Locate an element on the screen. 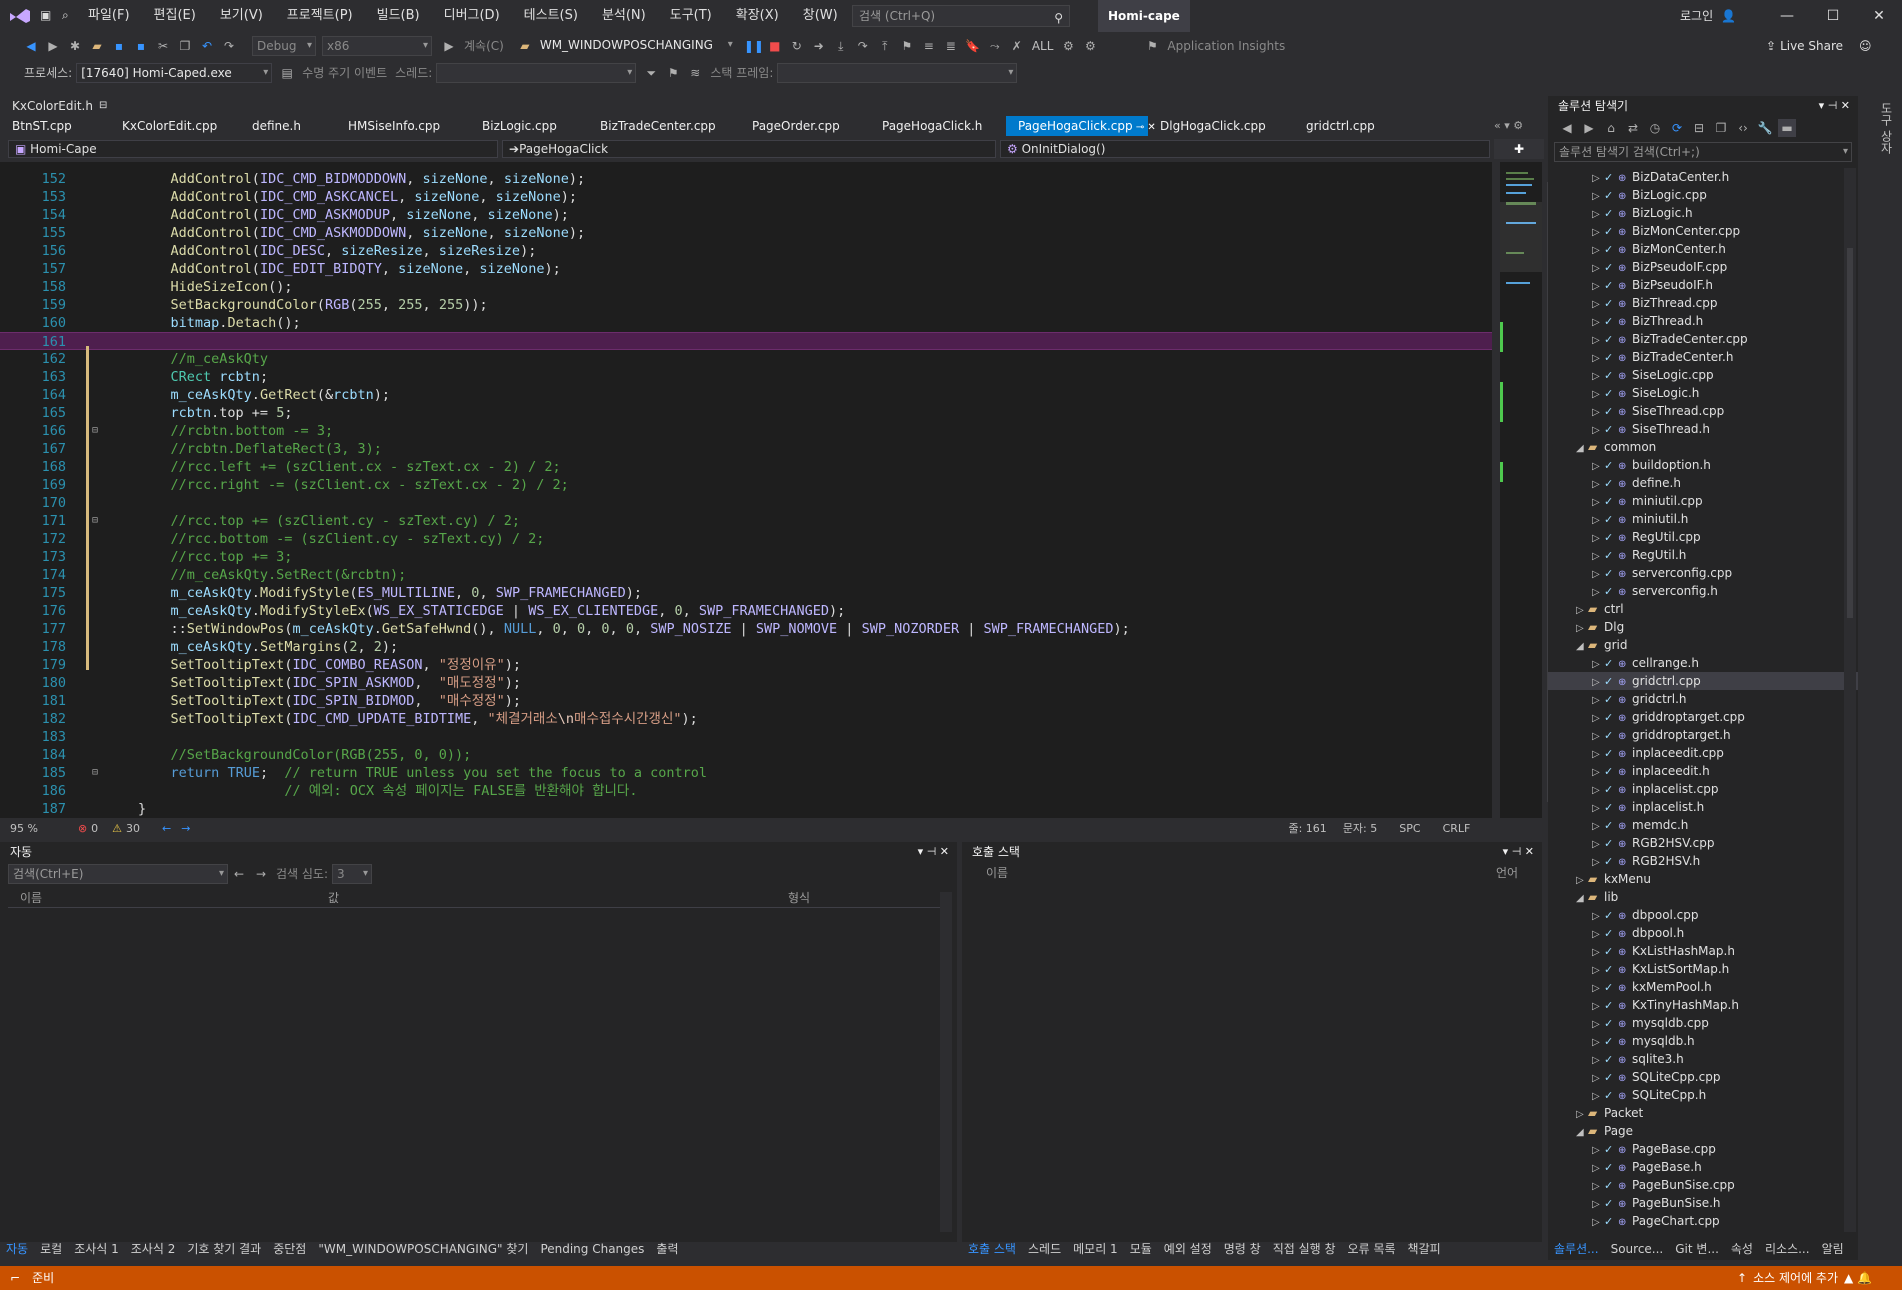  whitespace-indicator: SPC is located at coordinates (1409, 828).